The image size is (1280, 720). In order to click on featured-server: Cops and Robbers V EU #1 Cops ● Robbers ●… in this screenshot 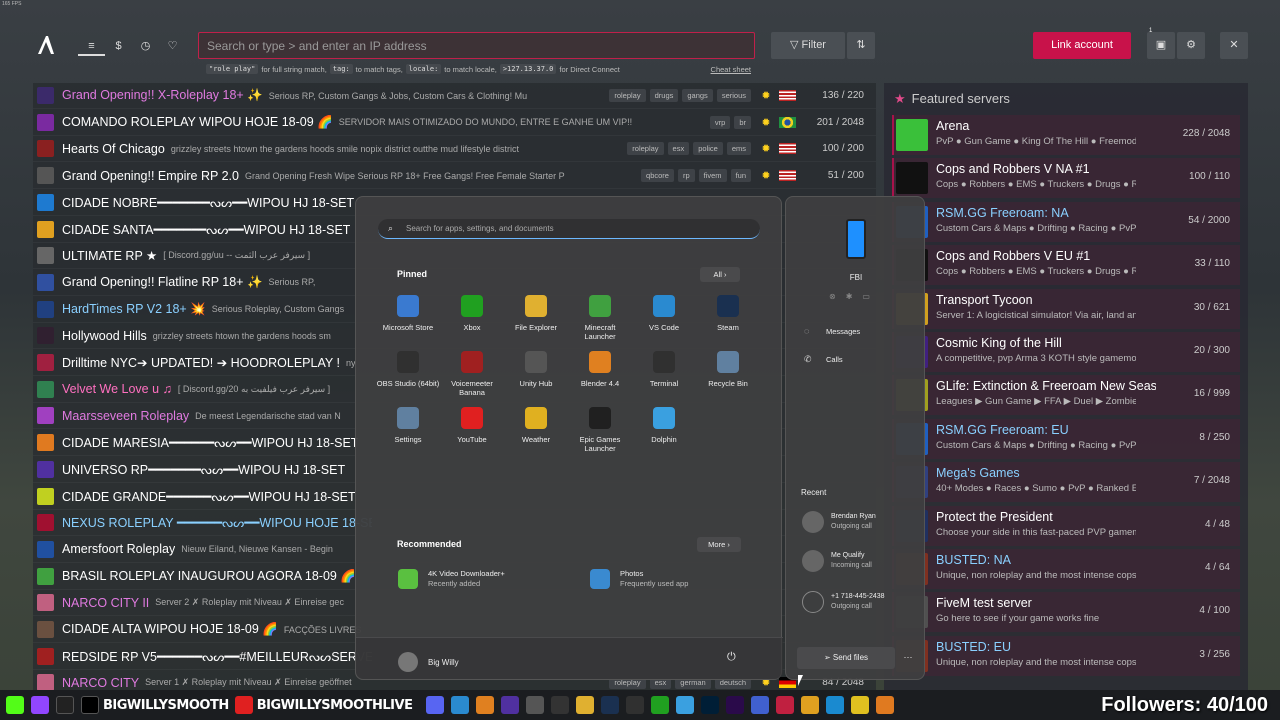, I will do `click(1066, 265)`.